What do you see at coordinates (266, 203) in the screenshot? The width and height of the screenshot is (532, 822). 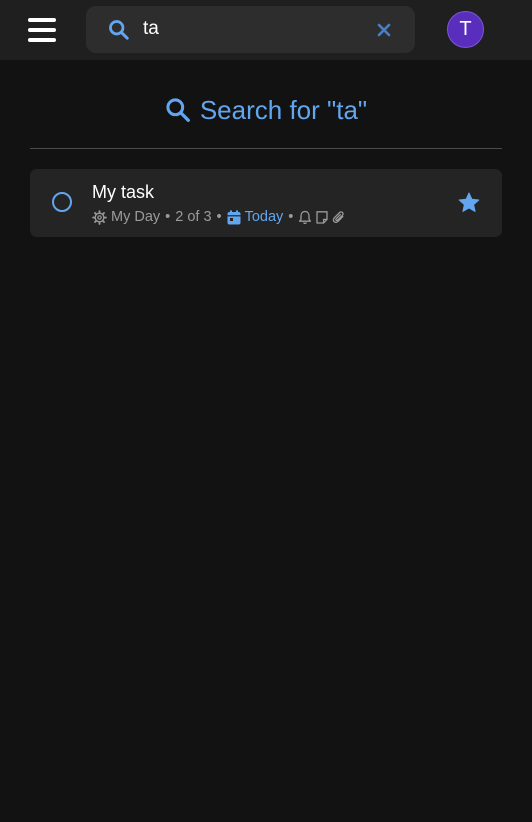 I see `task-item: My task My Day • 2 of 3 • Today •` at bounding box center [266, 203].